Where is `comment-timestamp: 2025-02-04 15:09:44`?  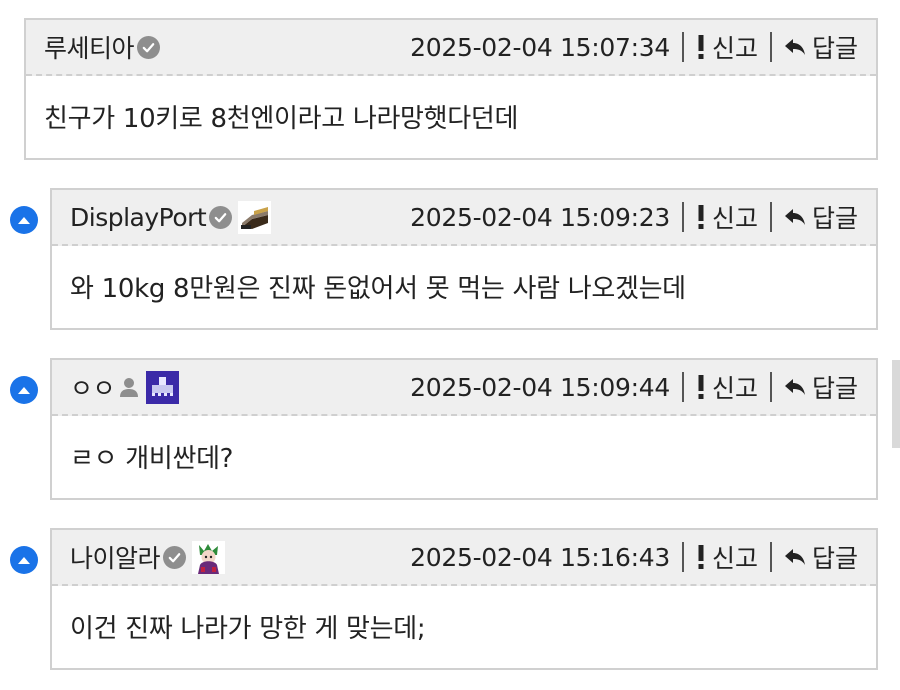 comment-timestamp: 2025-02-04 15:09:44 is located at coordinates (540, 387).